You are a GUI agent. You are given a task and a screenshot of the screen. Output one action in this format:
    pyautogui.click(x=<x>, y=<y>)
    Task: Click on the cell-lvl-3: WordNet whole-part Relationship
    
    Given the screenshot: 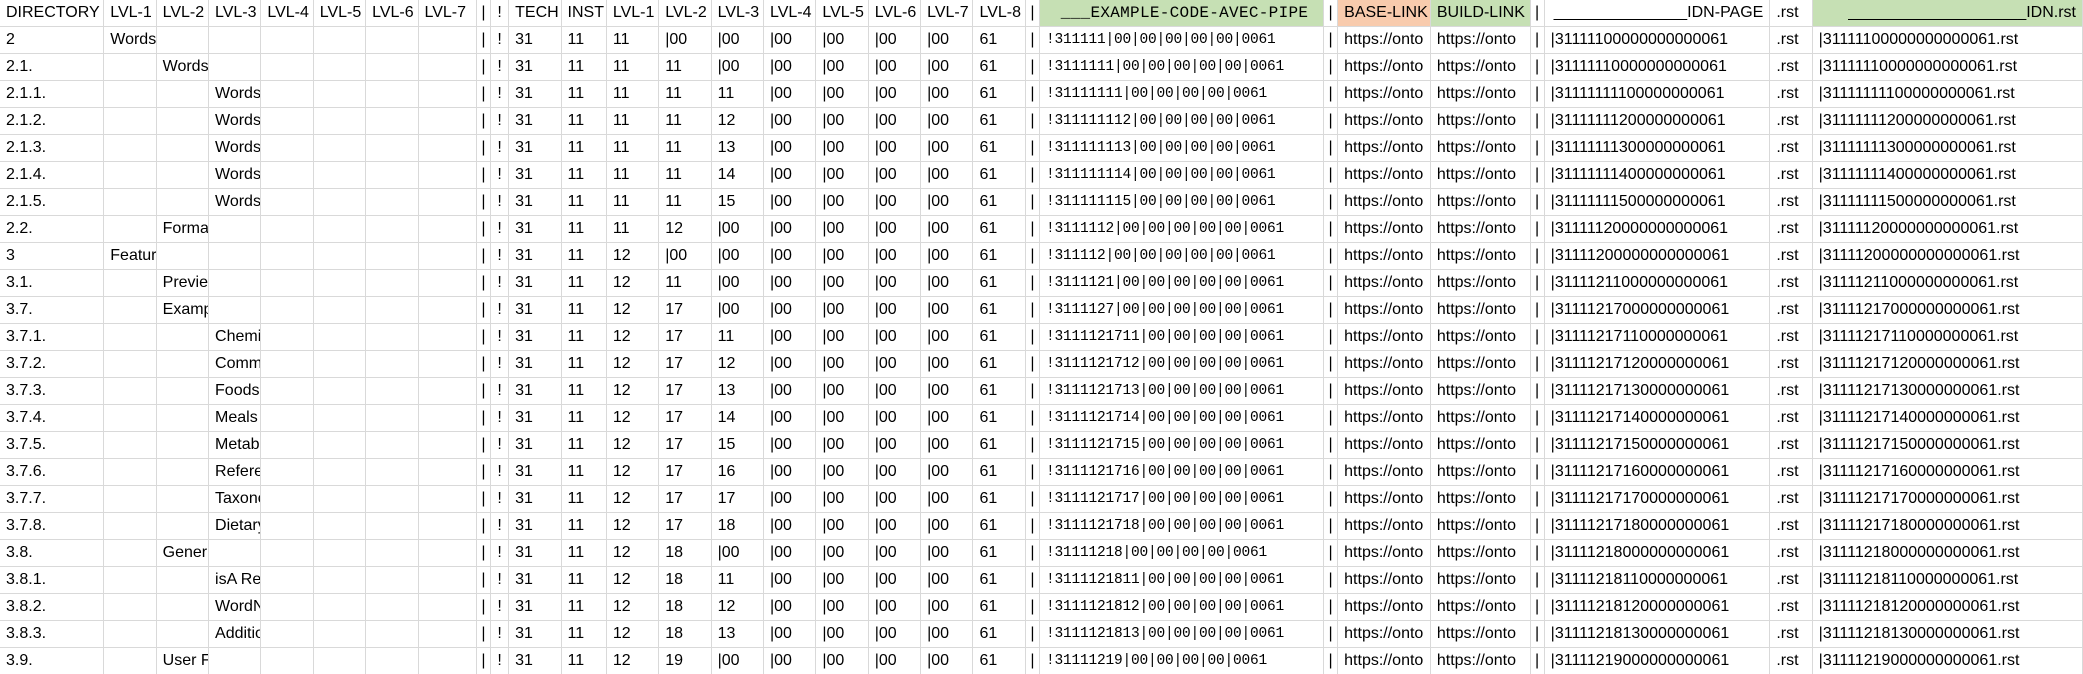 What is the action you would take?
    pyautogui.click(x=235, y=607)
    